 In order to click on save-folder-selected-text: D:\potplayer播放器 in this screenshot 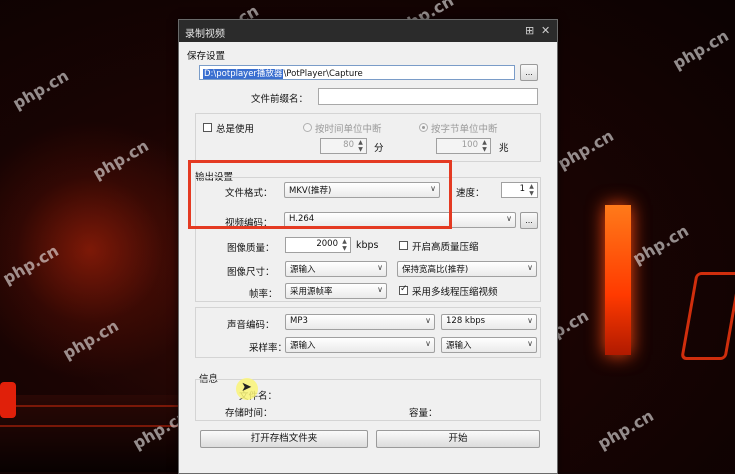, I will do `click(243, 74)`.